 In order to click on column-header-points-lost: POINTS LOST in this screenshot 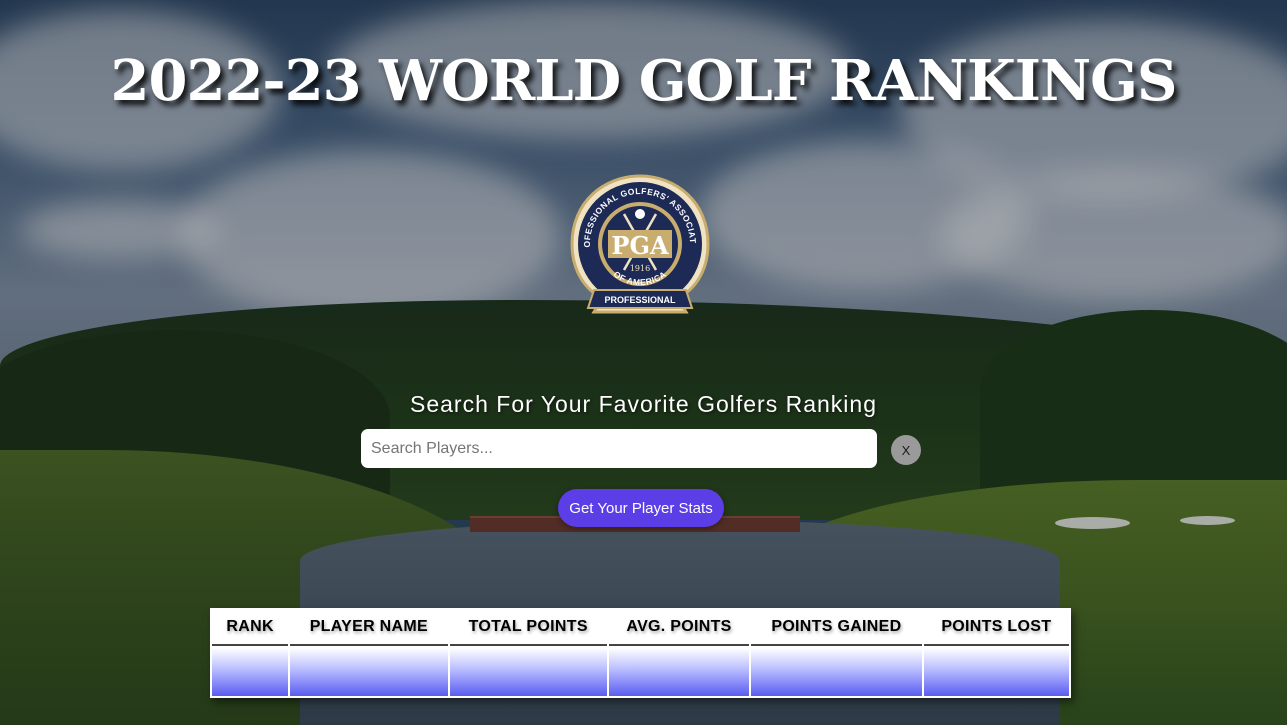, I will do `click(996, 628)`.